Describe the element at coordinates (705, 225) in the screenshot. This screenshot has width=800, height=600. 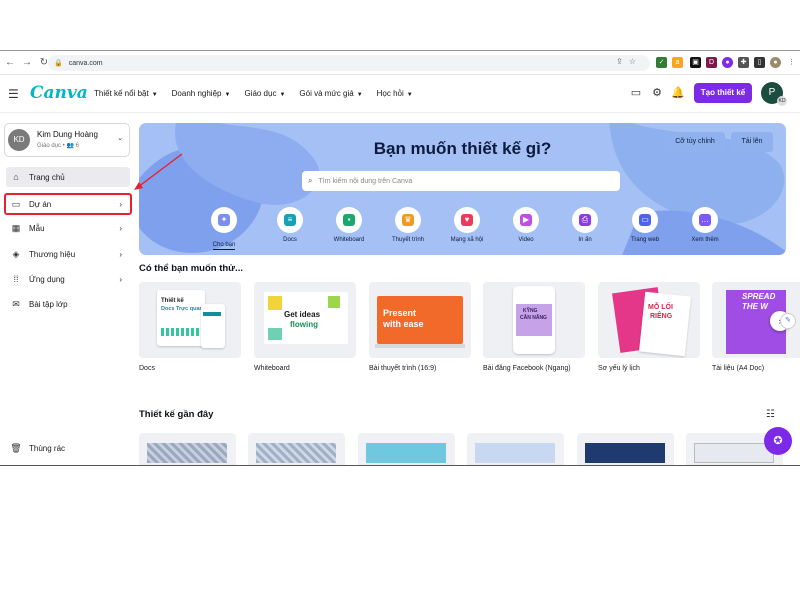
I see `category-more: … Xem thêm` at that location.